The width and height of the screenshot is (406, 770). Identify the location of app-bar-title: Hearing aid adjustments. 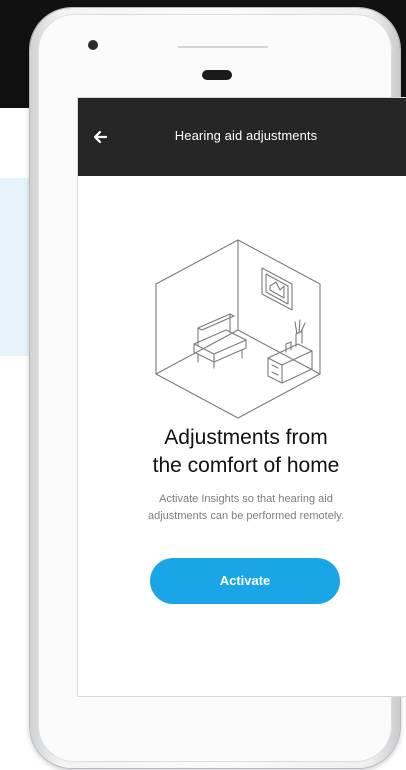
(246, 135).